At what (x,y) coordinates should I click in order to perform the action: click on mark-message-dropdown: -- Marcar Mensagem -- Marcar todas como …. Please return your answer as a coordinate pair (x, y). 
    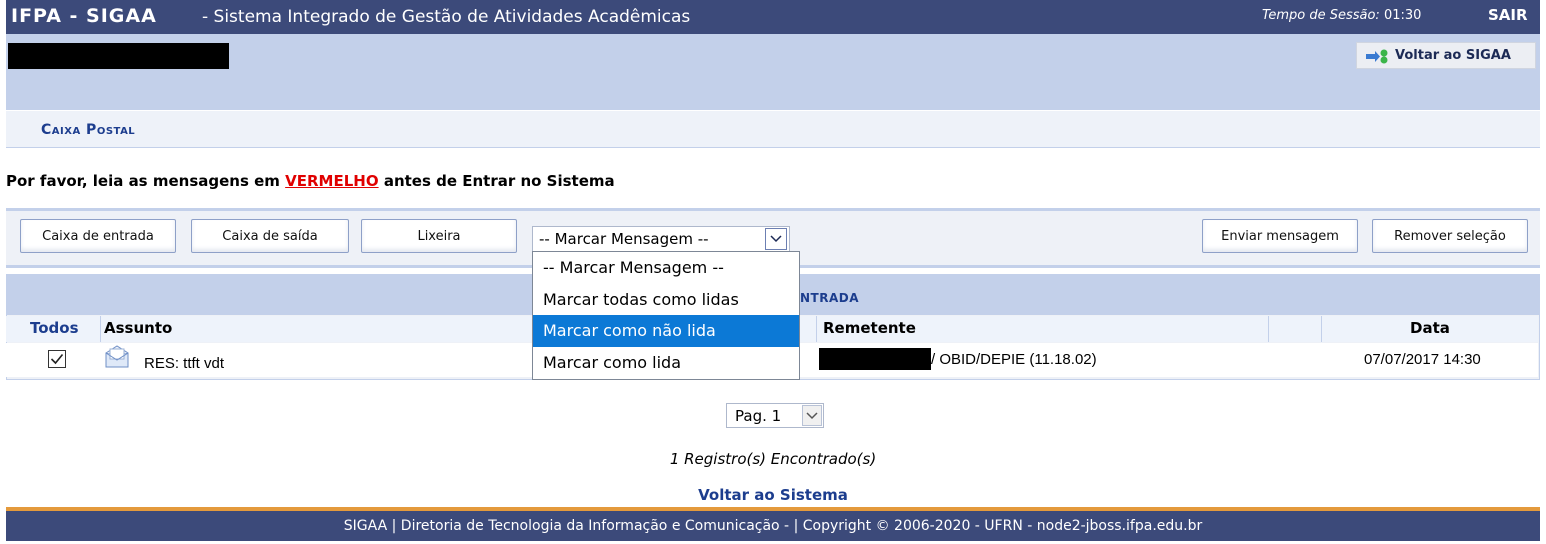
    Looking at the image, I should click on (666, 315).